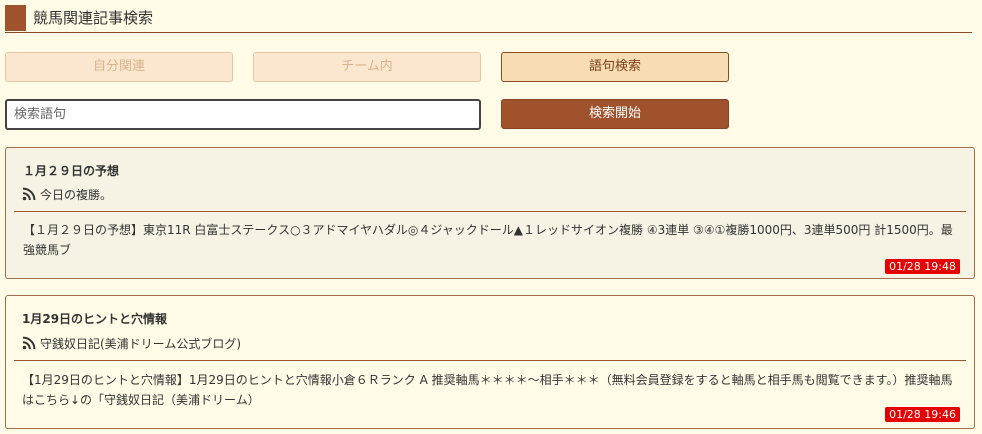 The image size is (982, 434). What do you see at coordinates (15, 18) in the screenshot?
I see `header-accent-bar` at bounding box center [15, 18].